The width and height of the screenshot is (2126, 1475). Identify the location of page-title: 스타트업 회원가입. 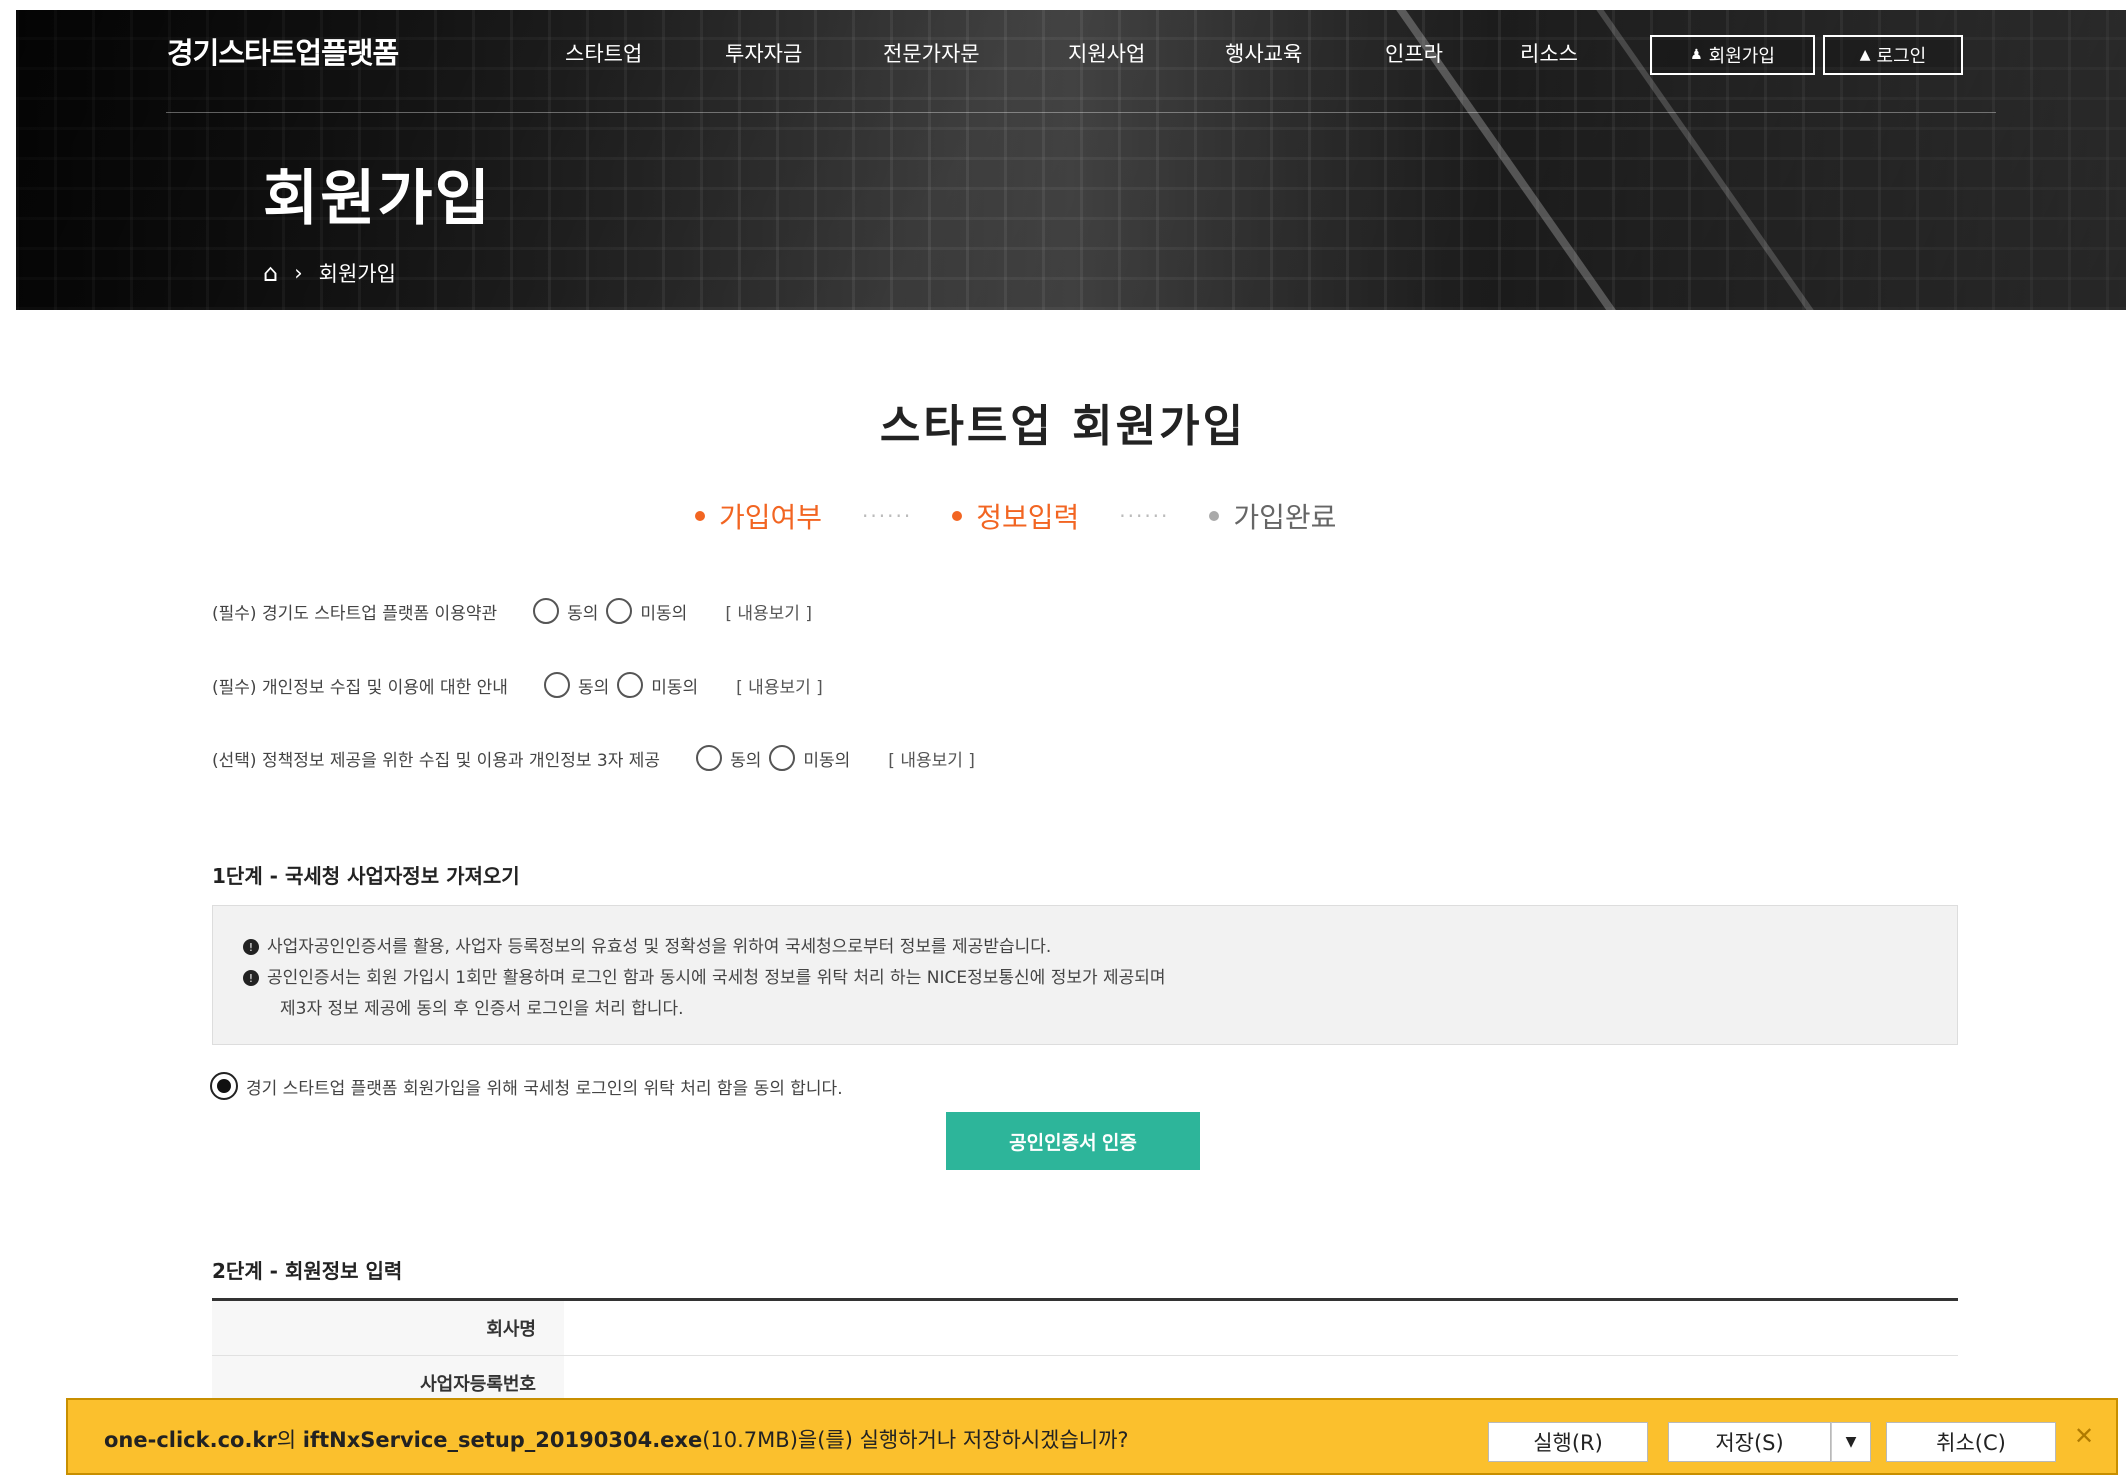
(1063, 426).